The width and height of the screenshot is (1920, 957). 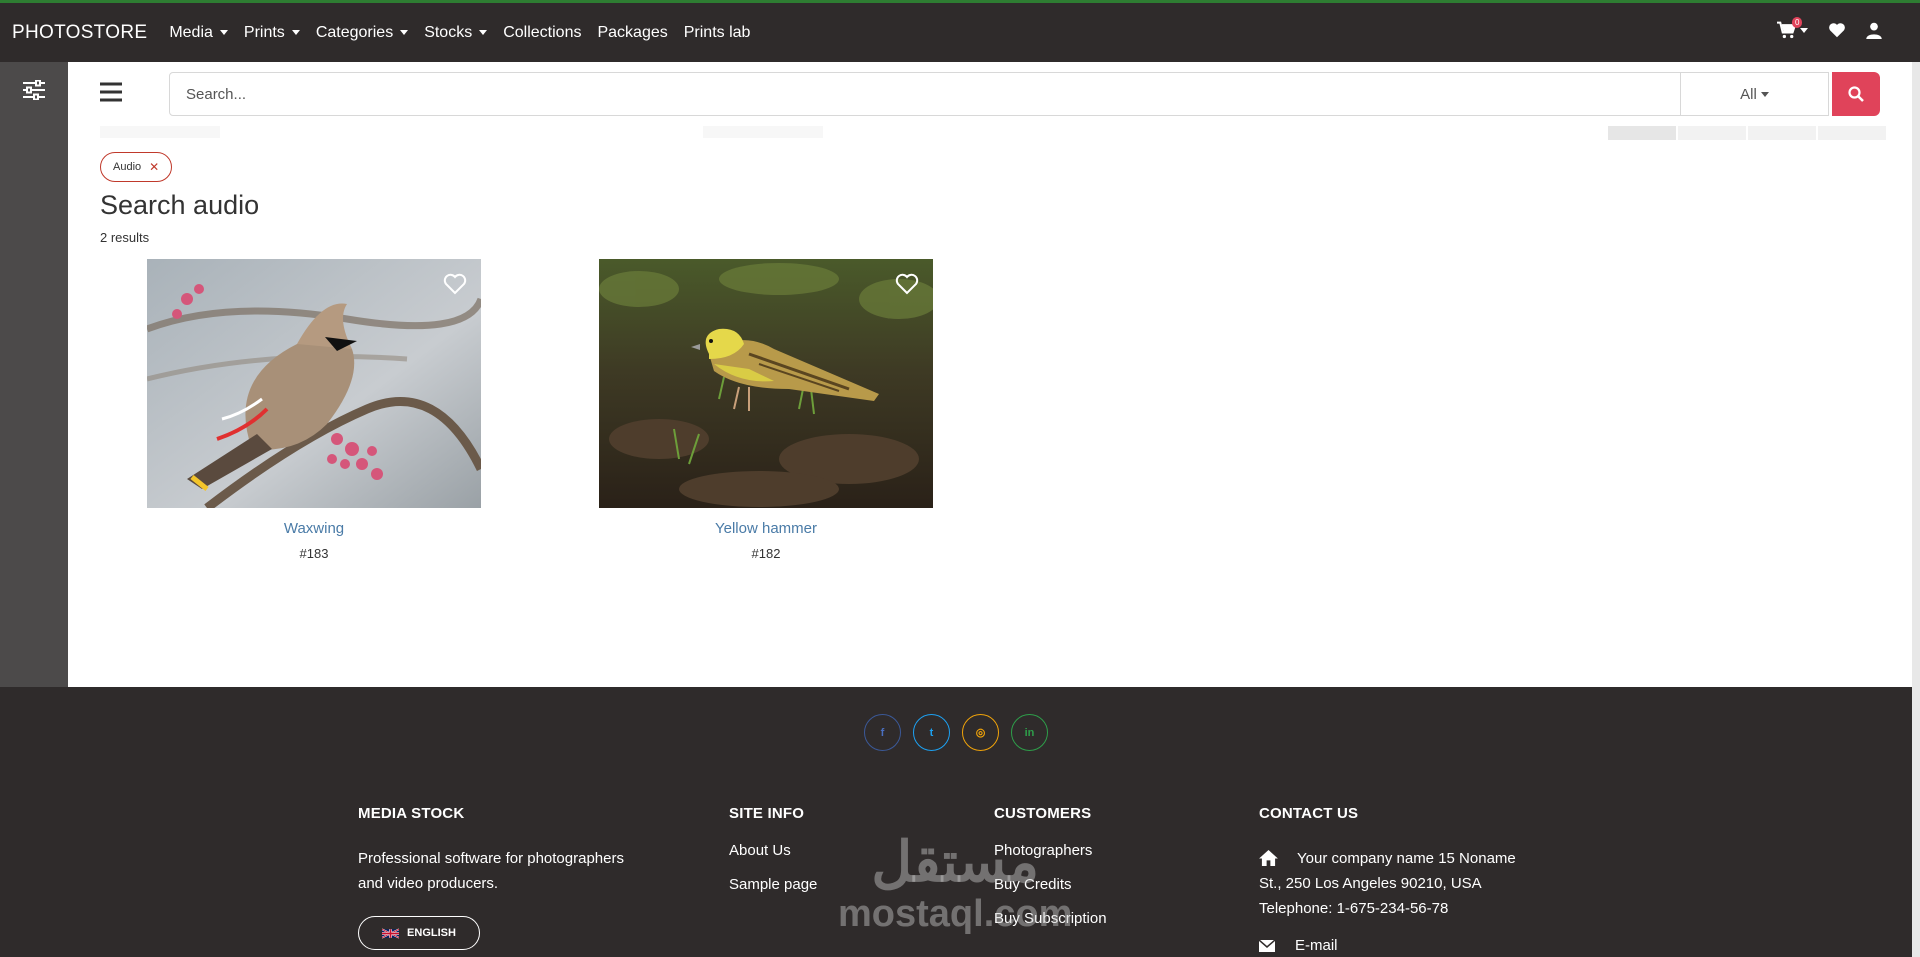 What do you see at coordinates (1837, 30) in the screenshot?
I see `heart-icon` at bounding box center [1837, 30].